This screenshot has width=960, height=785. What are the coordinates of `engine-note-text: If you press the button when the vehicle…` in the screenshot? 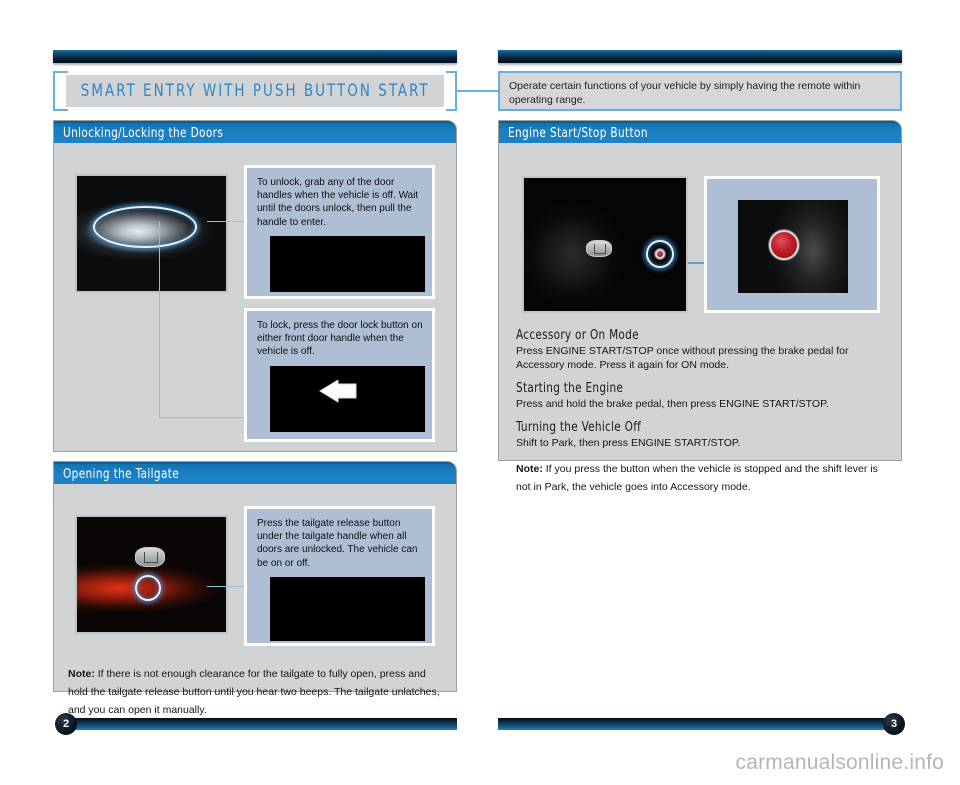 It's located at (697, 478).